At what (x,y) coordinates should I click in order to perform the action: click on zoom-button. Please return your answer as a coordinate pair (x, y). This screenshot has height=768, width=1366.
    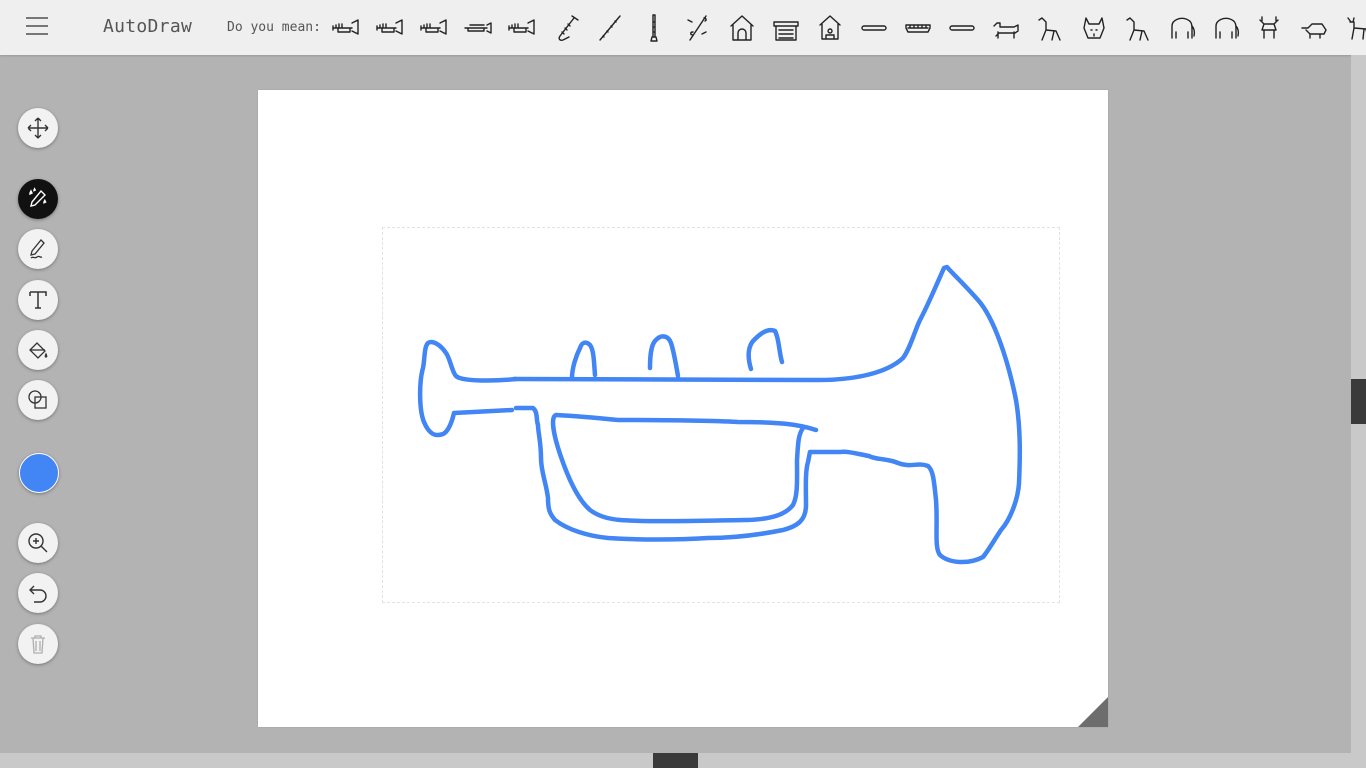
    Looking at the image, I should click on (38, 543).